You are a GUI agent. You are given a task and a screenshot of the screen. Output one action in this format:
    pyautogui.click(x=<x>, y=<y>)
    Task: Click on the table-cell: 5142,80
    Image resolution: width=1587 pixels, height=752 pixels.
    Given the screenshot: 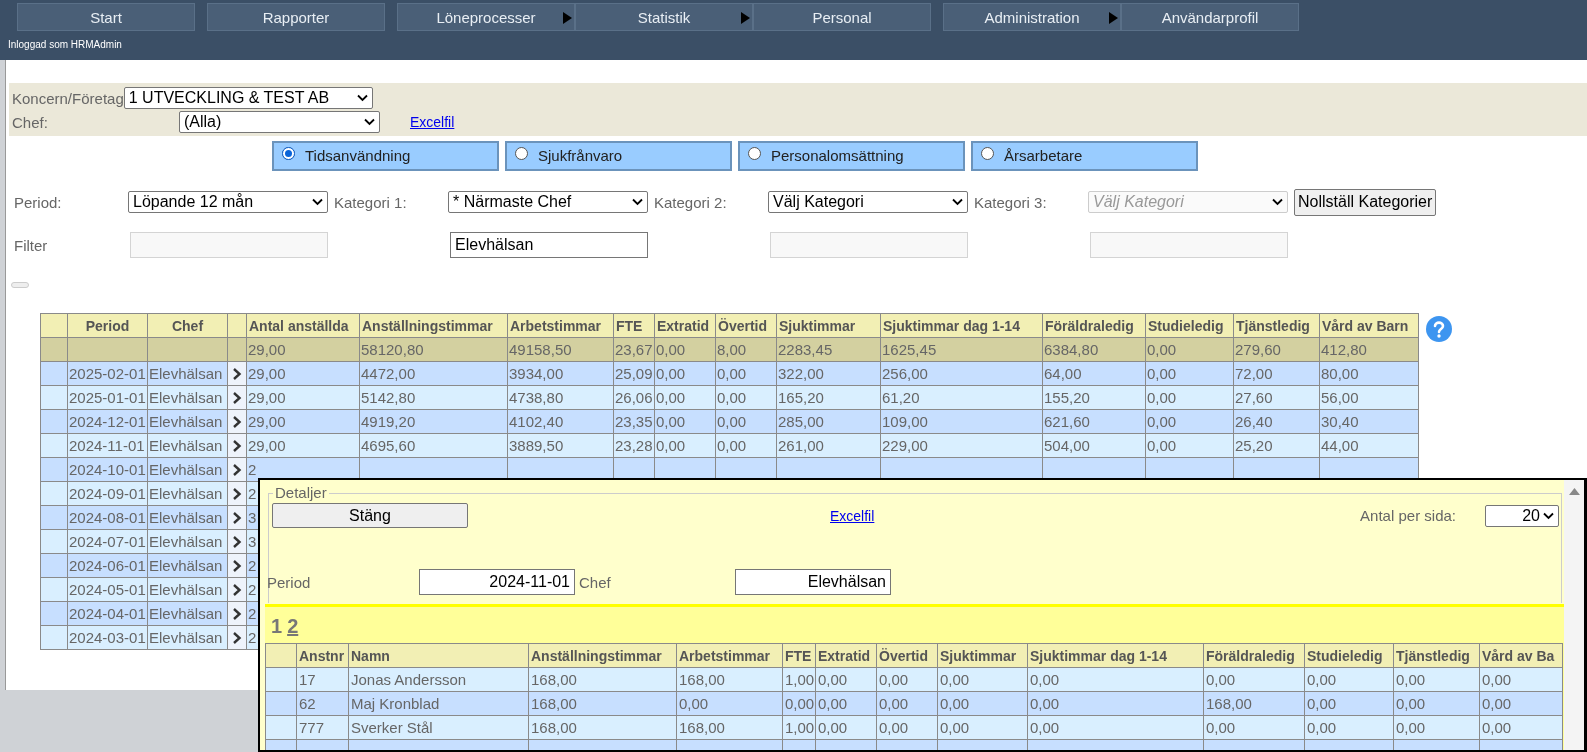 What is the action you would take?
    pyautogui.click(x=433, y=397)
    